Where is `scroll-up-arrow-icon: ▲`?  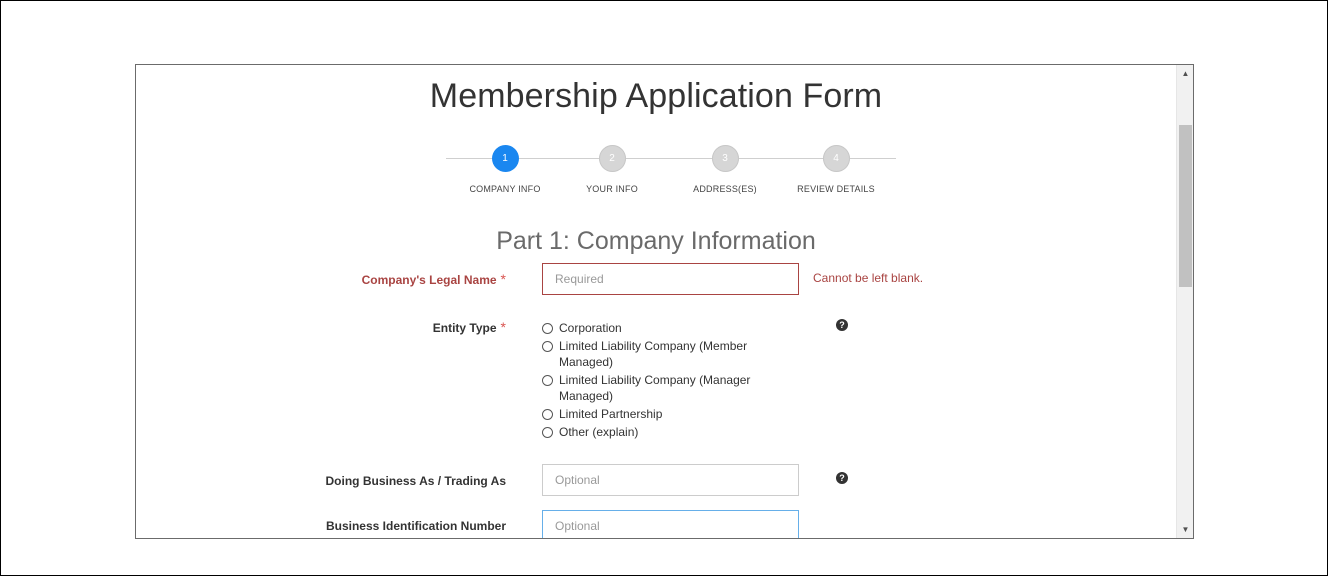 scroll-up-arrow-icon: ▲ is located at coordinates (1185, 73).